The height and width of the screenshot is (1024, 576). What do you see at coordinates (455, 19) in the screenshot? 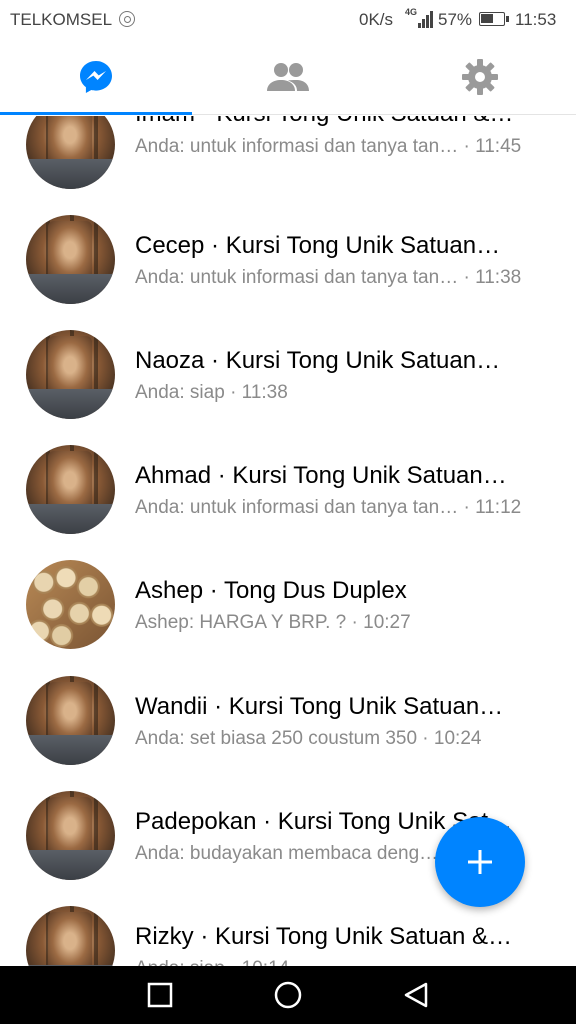
I see `battery-percent: 57%` at bounding box center [455, 19].